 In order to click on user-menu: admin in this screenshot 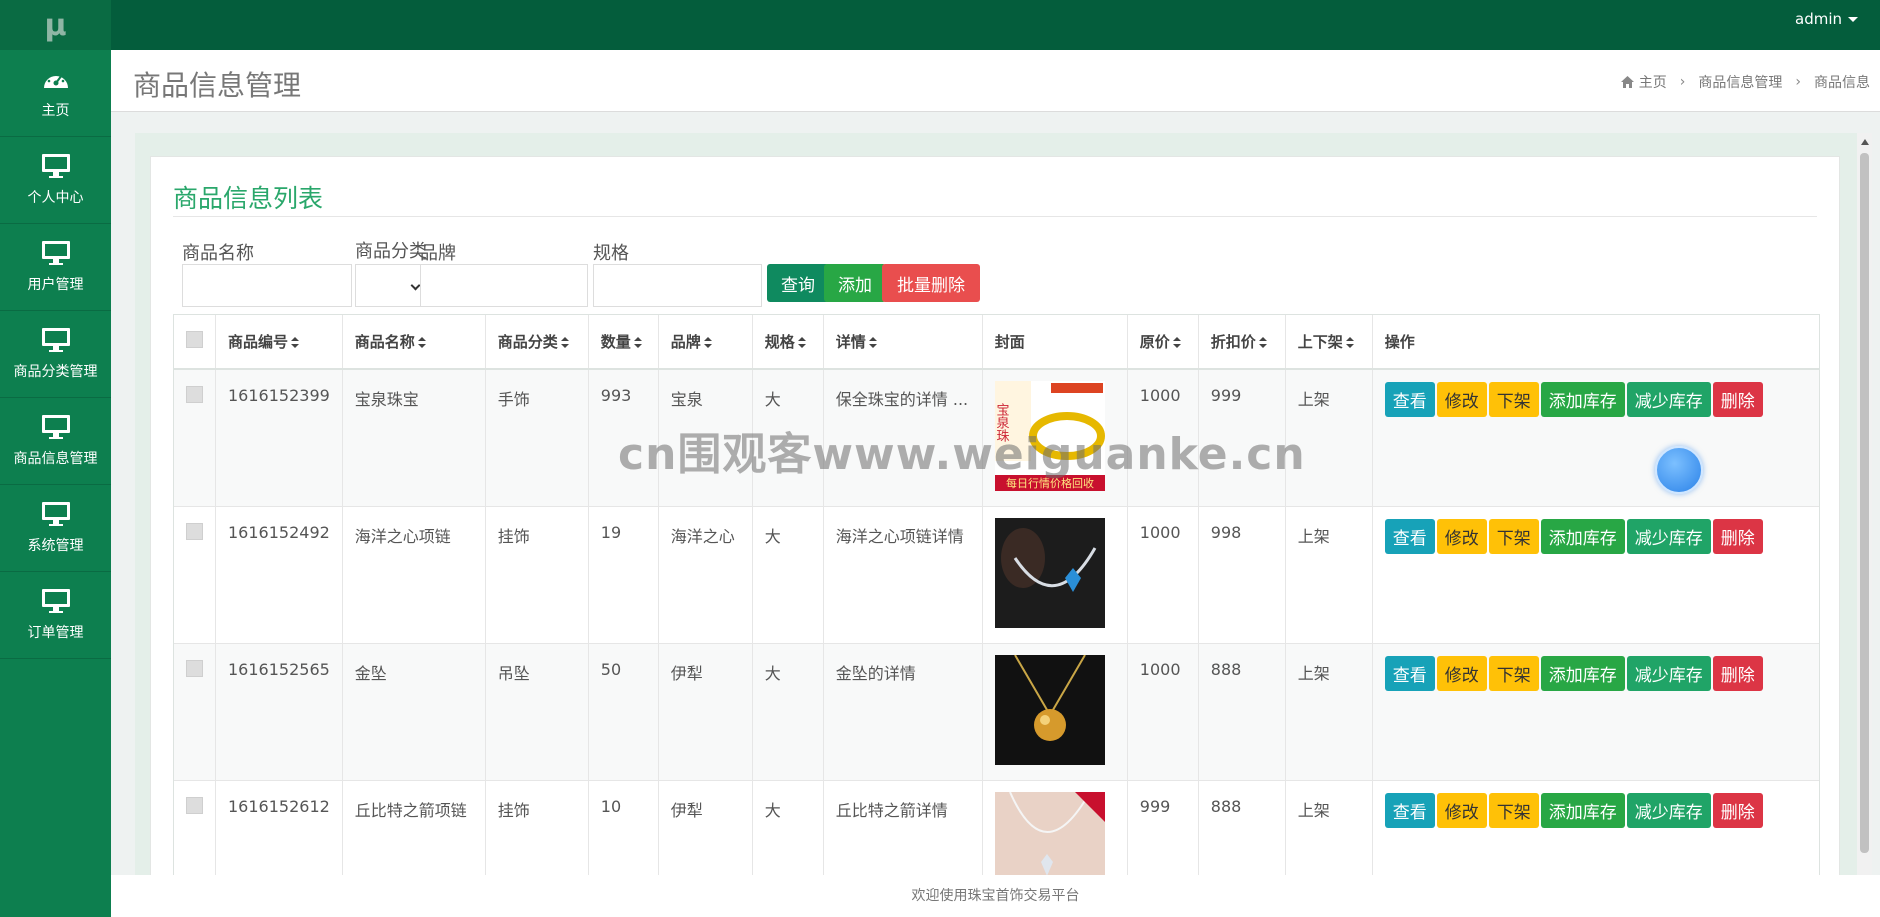, I will do `click(1826, 19)`.